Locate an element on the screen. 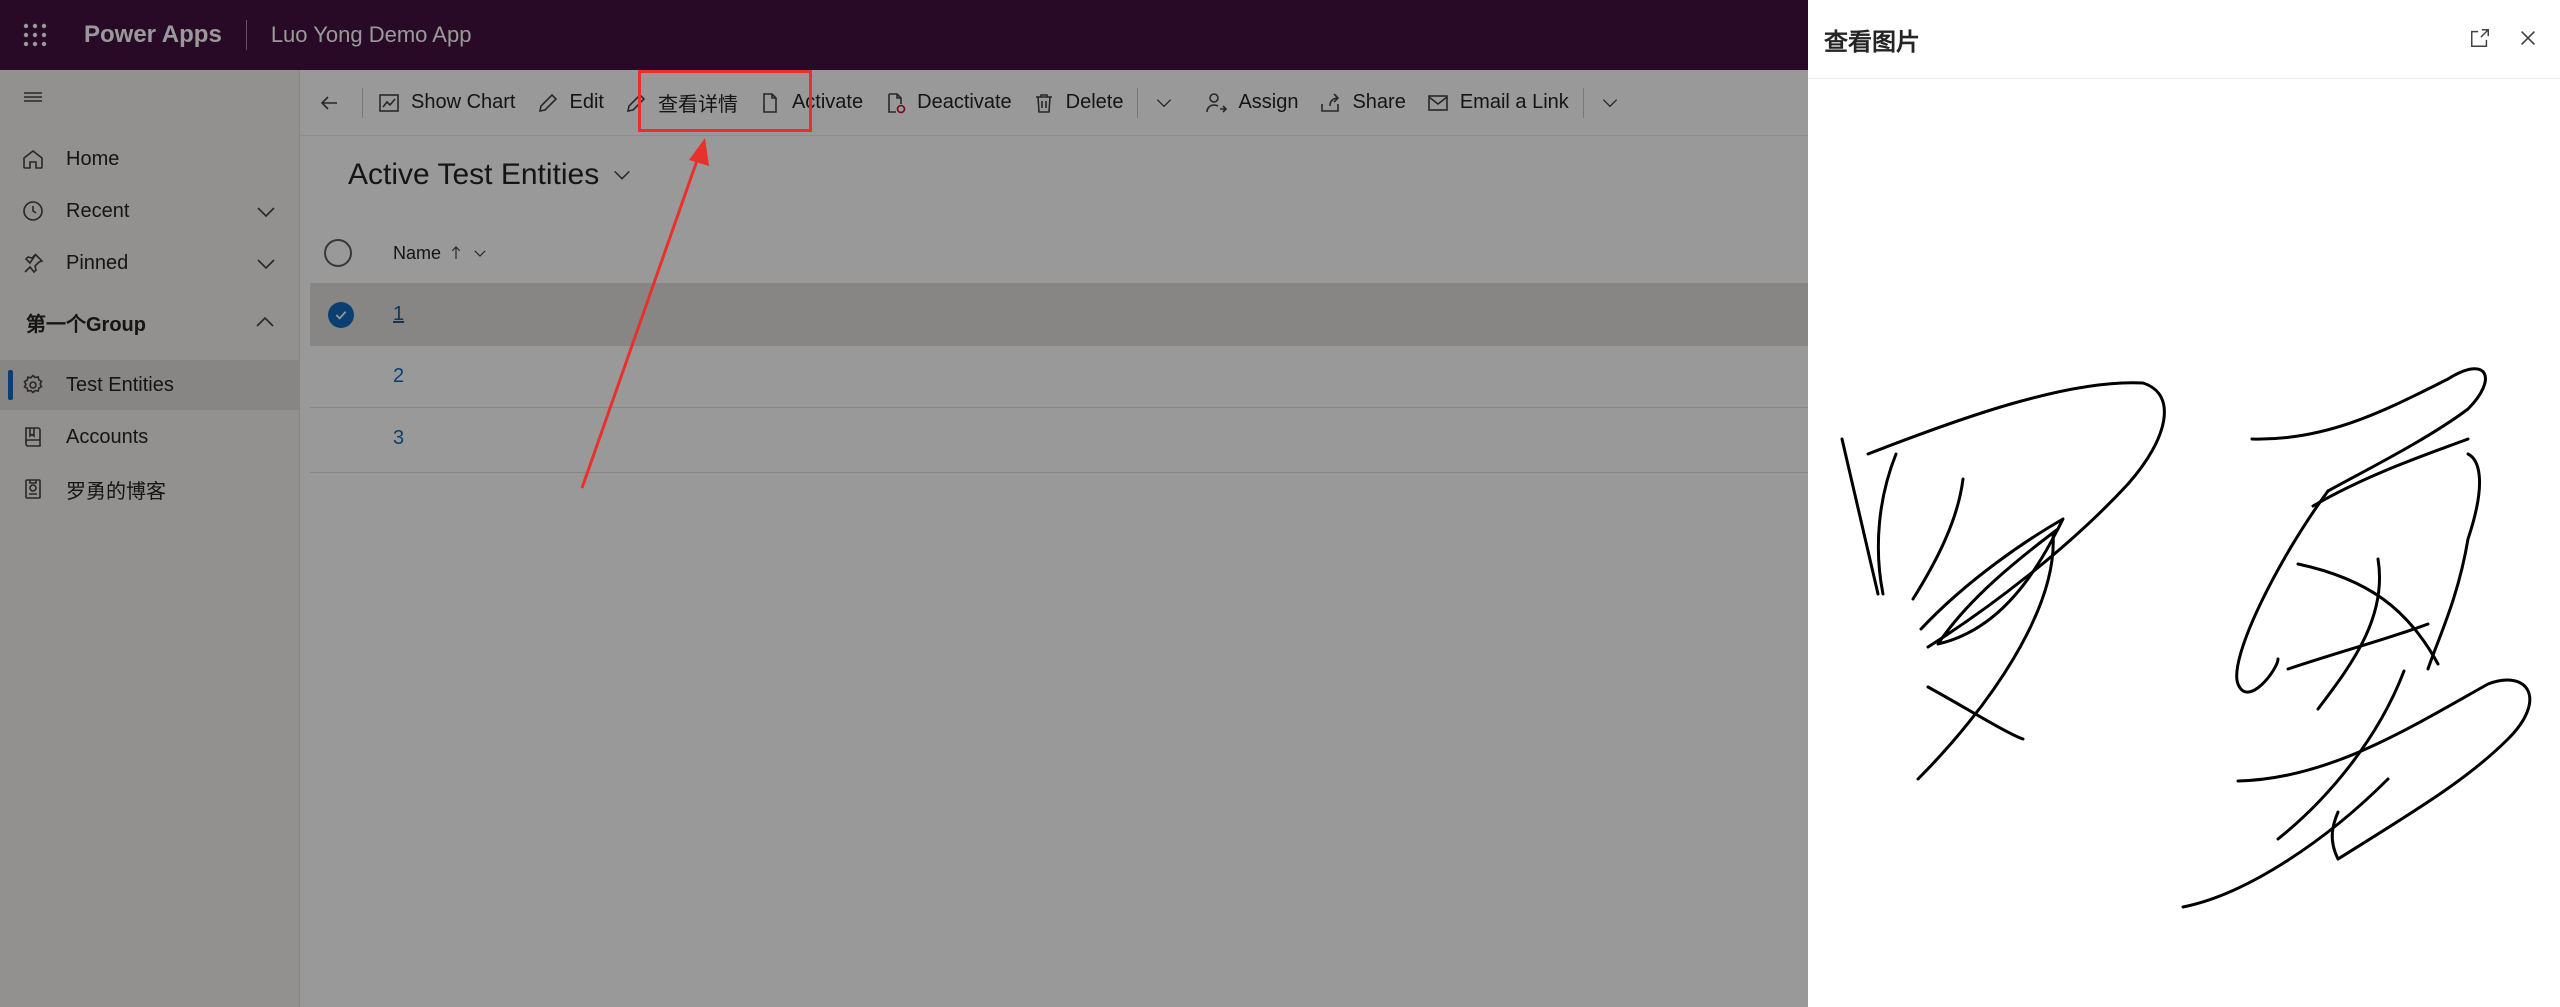 Image resolution: width=2560 pixels, height=1007 pixels. close-icon is located at coordinates (2528, 38).